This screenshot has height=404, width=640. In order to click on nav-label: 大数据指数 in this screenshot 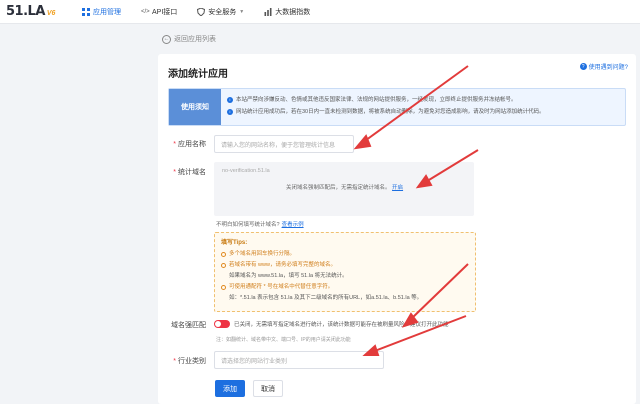, I will do `click(293, 12)`.